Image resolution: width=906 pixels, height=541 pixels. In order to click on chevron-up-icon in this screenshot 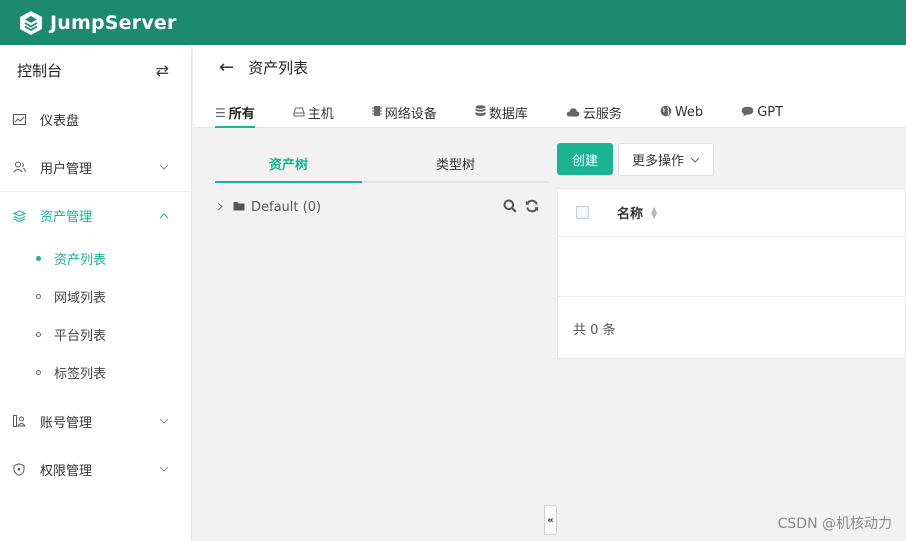, I will do `click(164, 215)`.